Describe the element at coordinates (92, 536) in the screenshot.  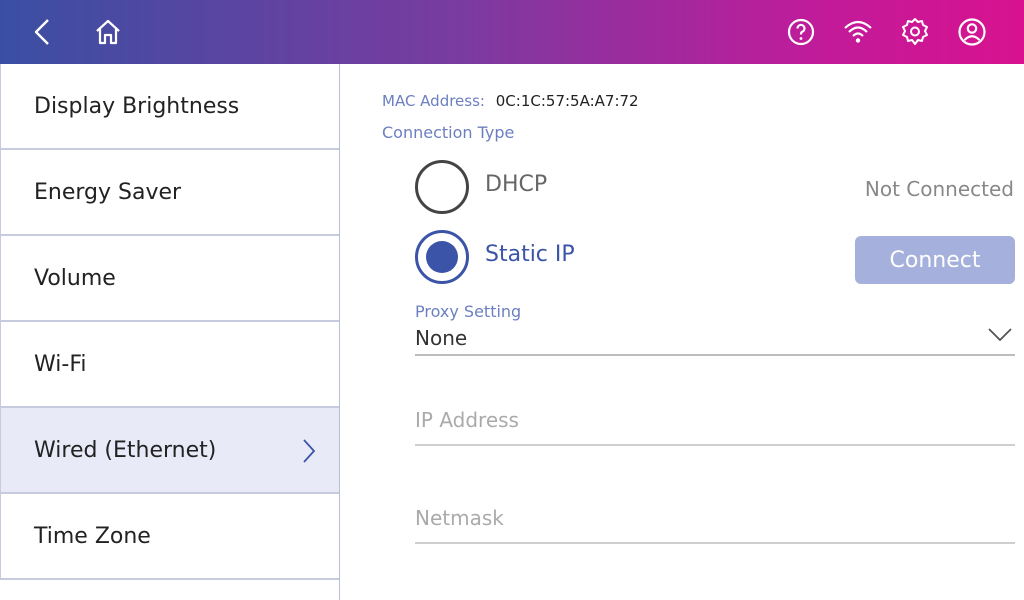
I see `sidebar-item-label: Time Zone` at that location.